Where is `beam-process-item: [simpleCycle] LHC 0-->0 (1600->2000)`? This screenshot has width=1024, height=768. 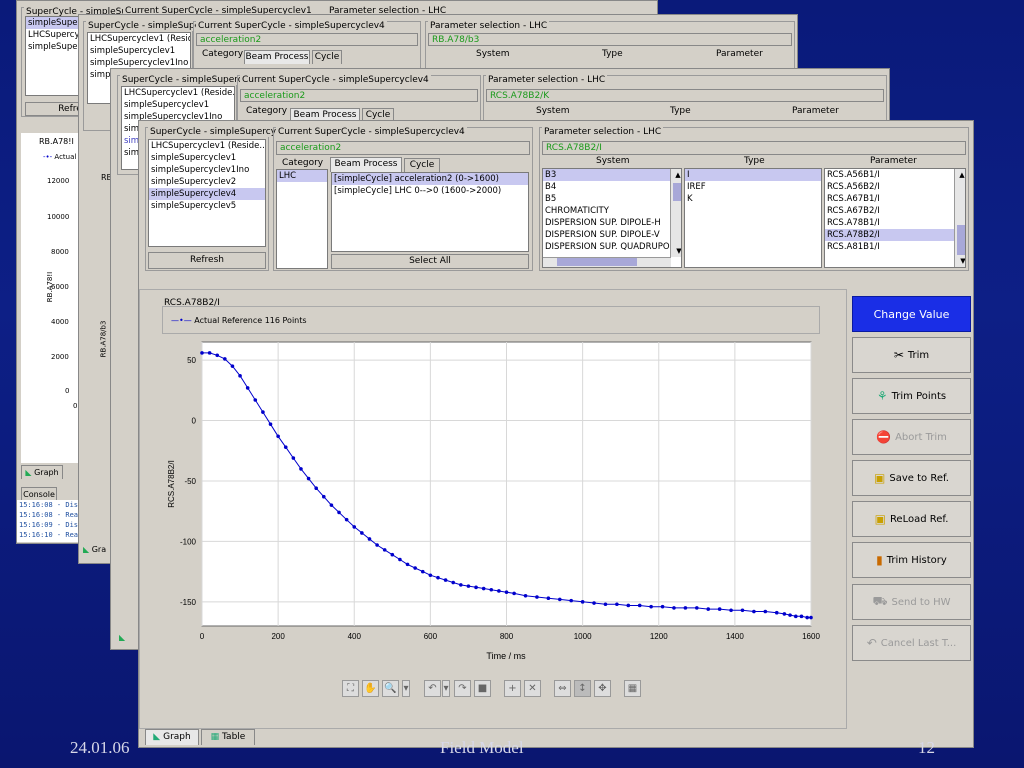 beam-process-item: [simpleCycle] LHC 0-->0 (1600->2000) is located at coordinates (430, 191).